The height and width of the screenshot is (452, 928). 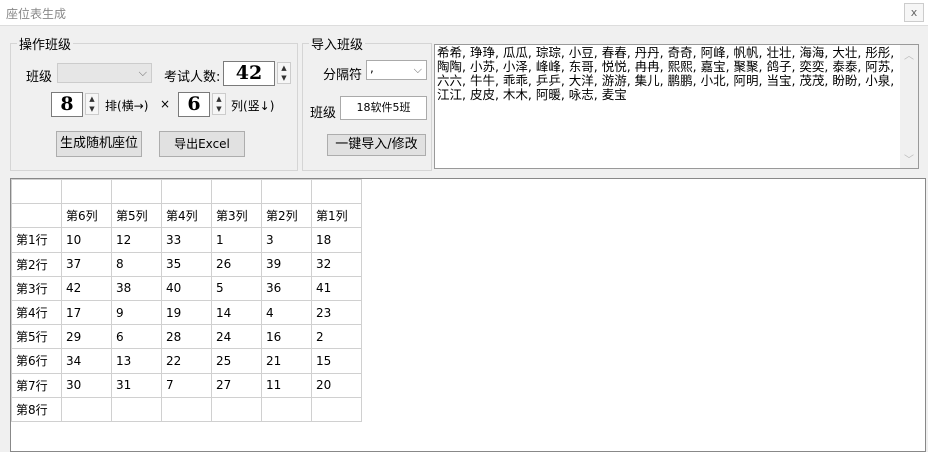 I want to click on blank-row, so click(x=186, y=191).